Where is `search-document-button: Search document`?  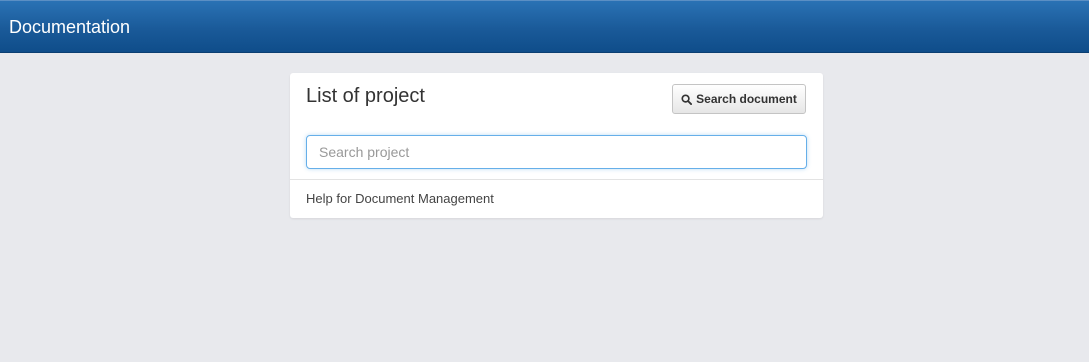 search-document-button: Search document is located at coordinates (739, 99).